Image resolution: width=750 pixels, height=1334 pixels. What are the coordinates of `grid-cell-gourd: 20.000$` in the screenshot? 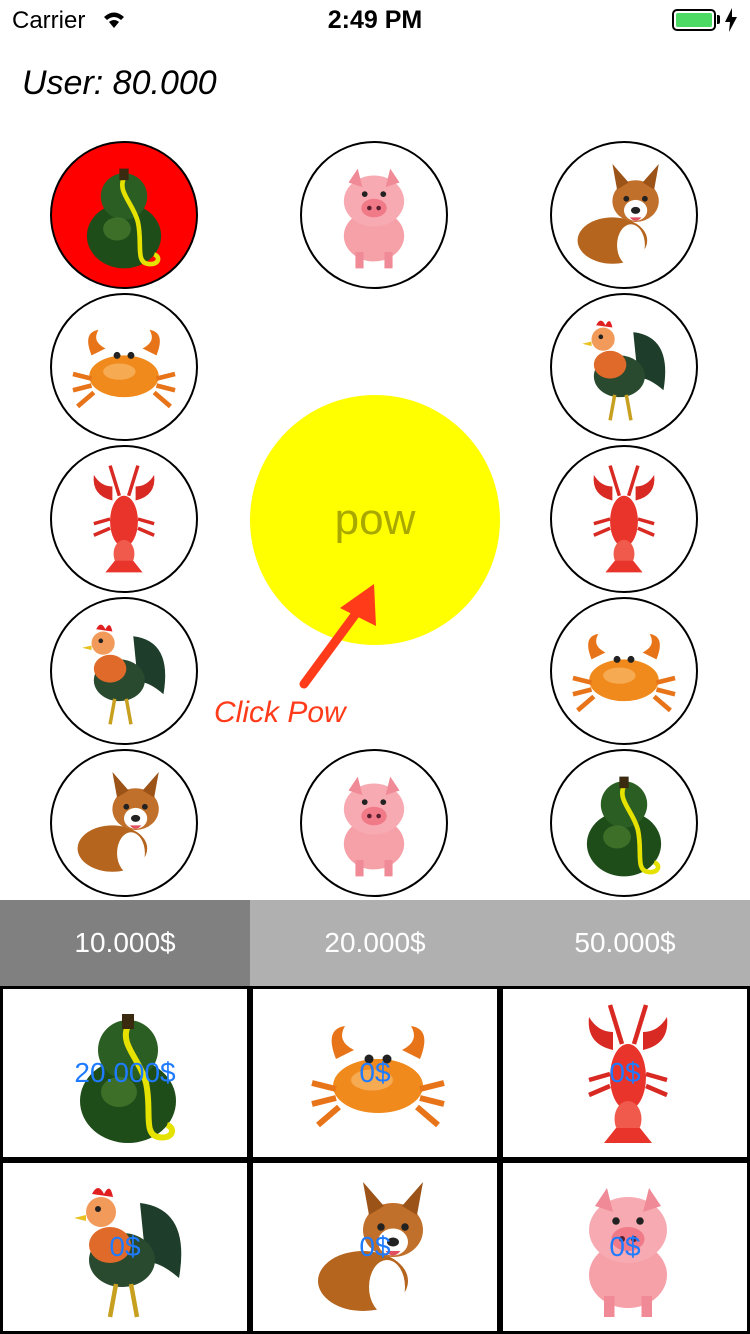 It's located at (125, 1073).